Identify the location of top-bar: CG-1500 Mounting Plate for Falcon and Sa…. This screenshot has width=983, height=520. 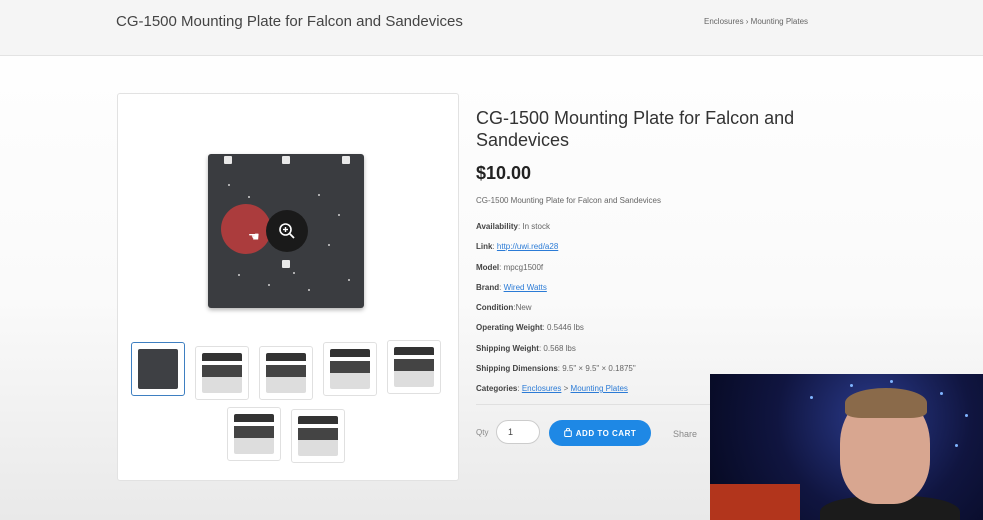
(491, 28).